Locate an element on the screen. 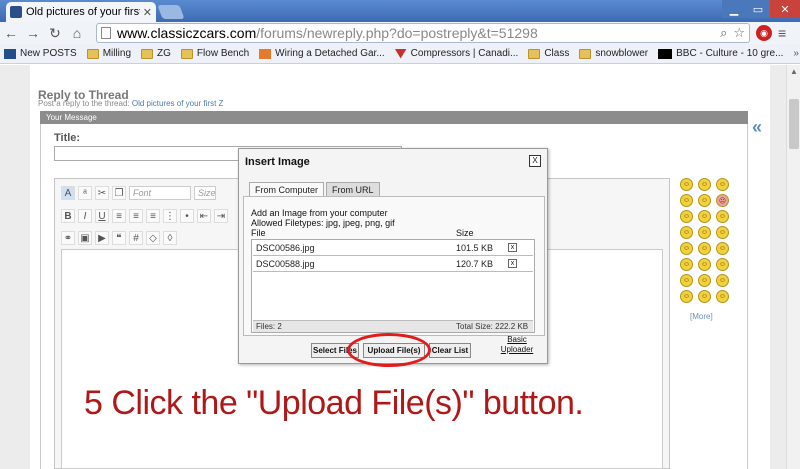 Image resolution: width=800 pixels, height=469 pixels. align-right-icon: ≡ is located at coordinates (153, 216).